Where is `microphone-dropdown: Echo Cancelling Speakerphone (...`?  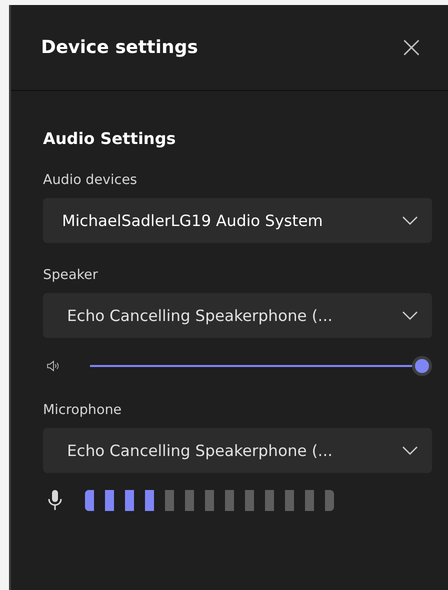
microphone-dropdown: Echo Cancelling Speakerphone (... is located at coordinates (237, 450).